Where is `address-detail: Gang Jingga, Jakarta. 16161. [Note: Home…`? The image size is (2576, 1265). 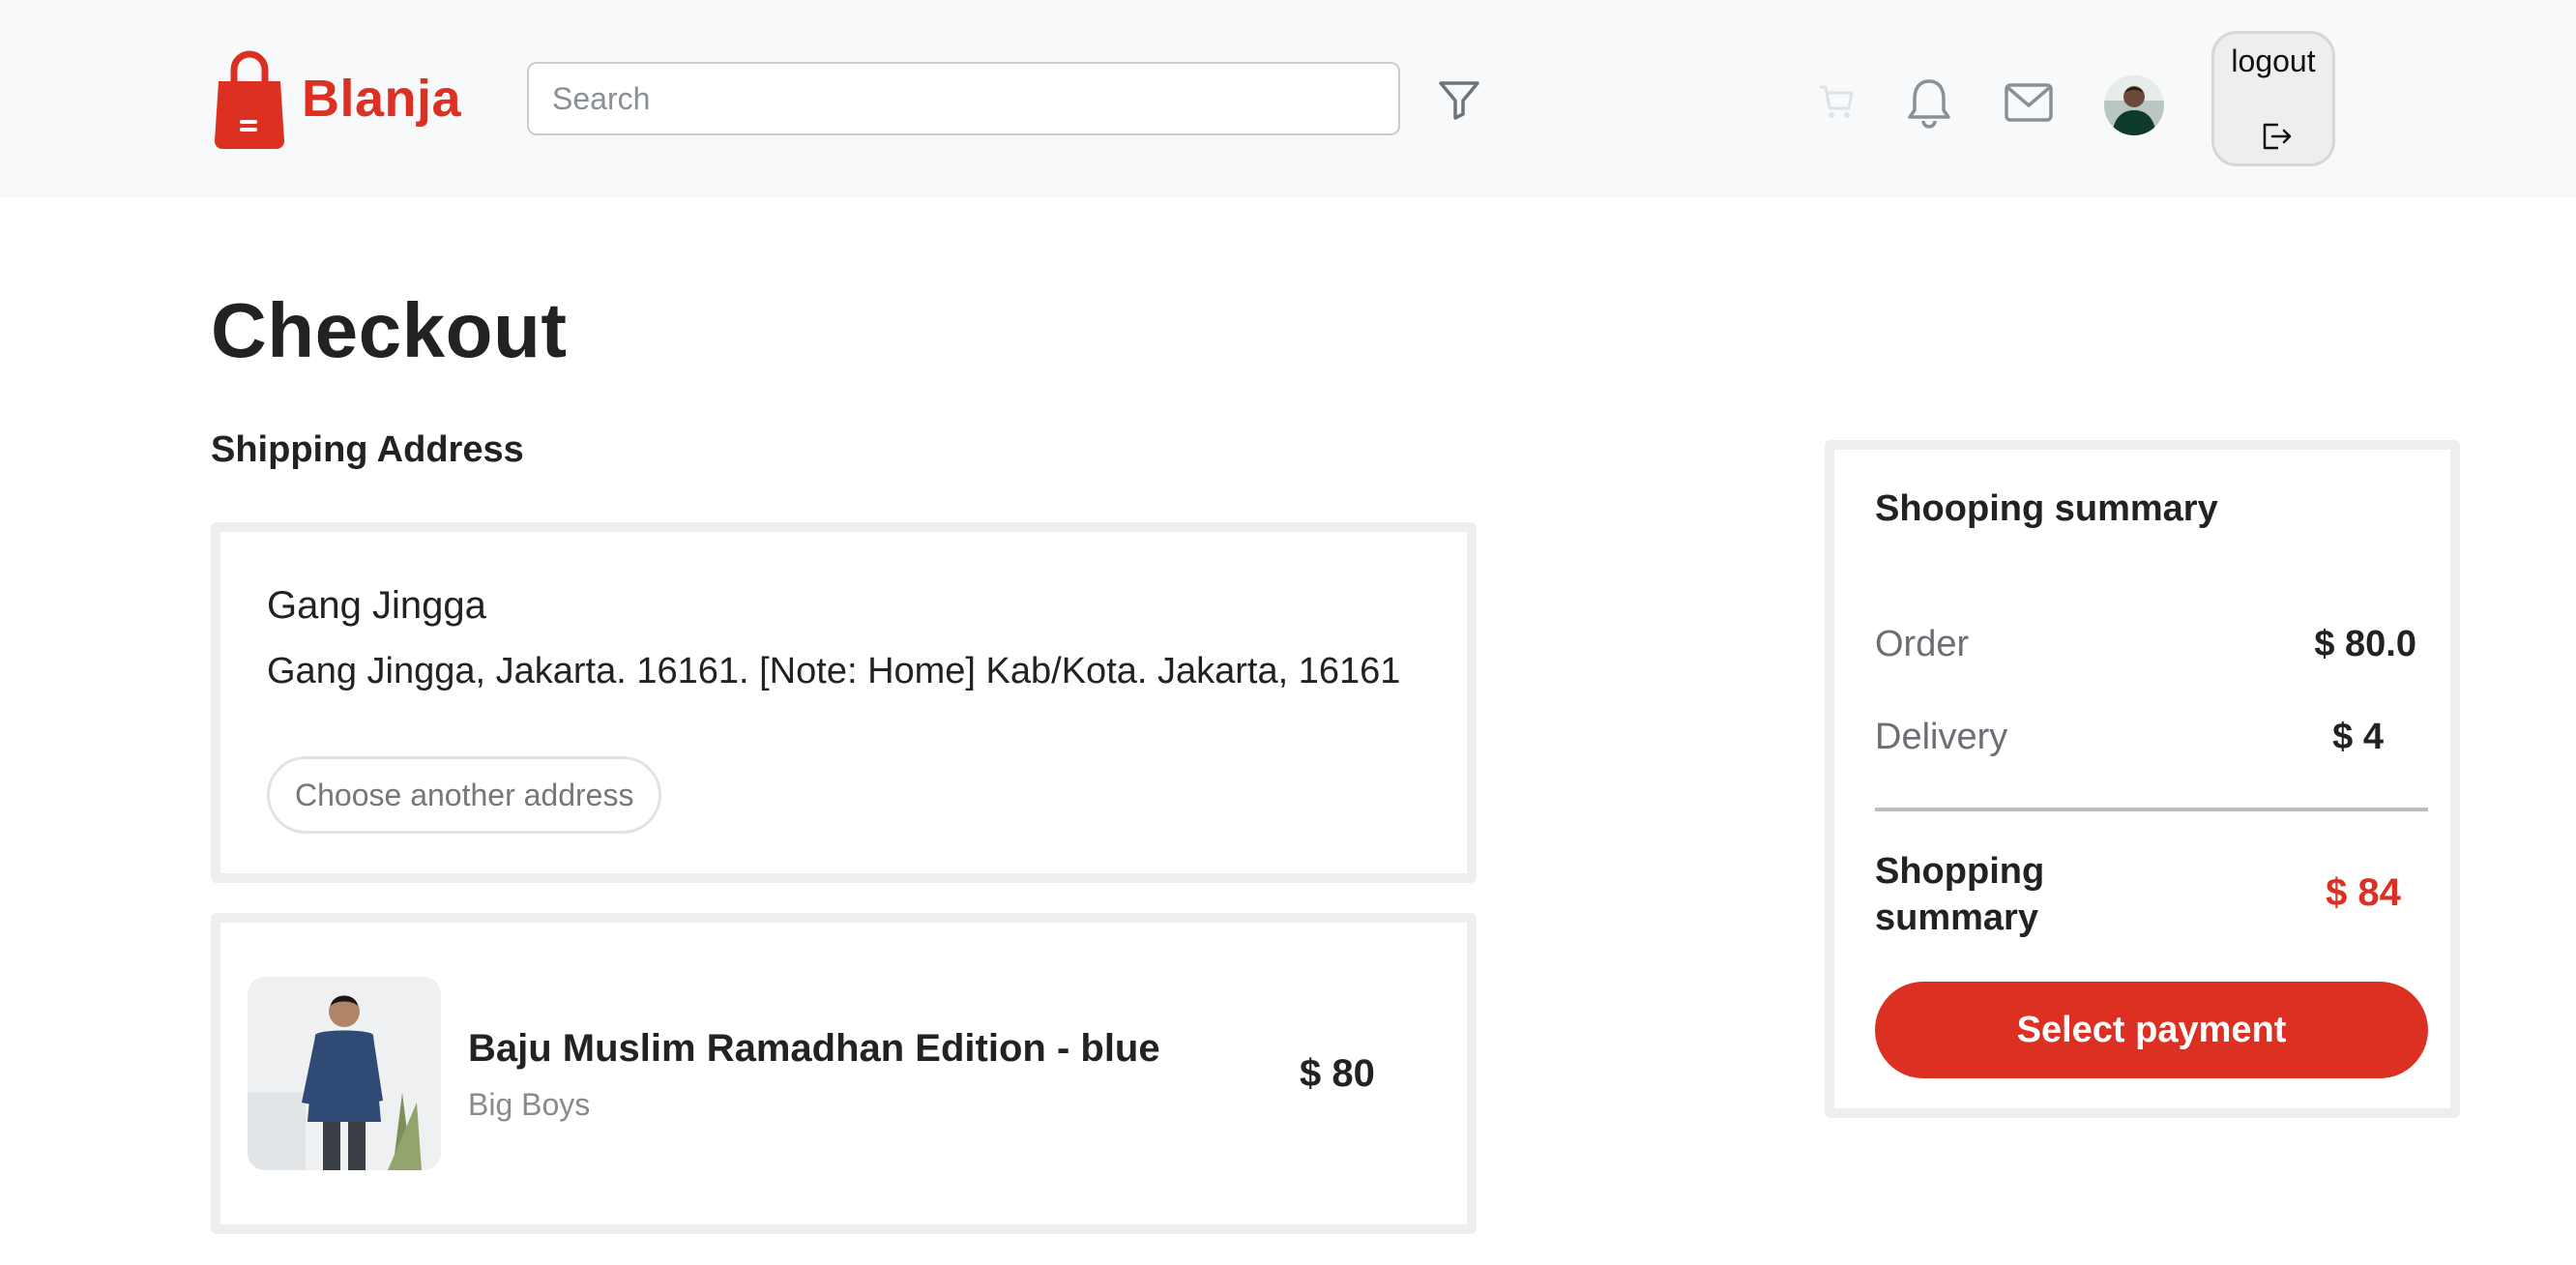 address-detail: Gang Jingga, Jakarta. 16161. [Note: Home… is located at coordinates (834, 671).